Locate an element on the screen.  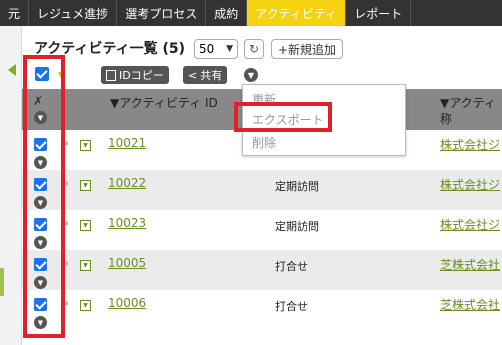
header-activity-id: ▼アクティビティ ID is located at coordinates (164, 102).